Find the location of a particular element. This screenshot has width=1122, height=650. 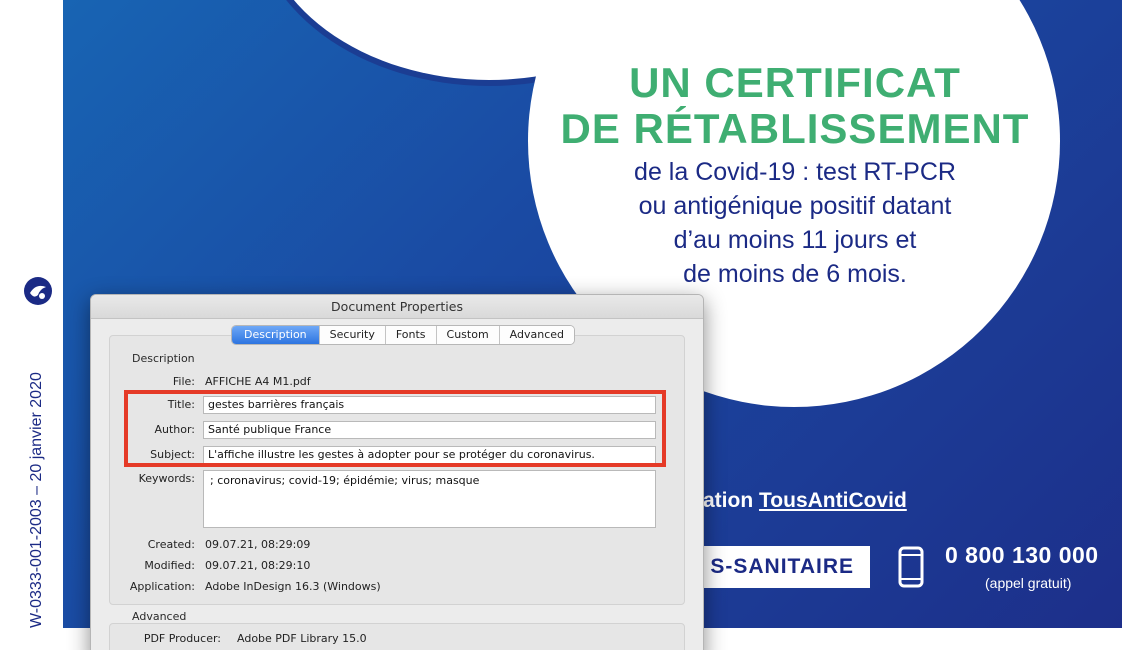

app-name-link: TousAntiCovid is located at coordinates (833, 500).